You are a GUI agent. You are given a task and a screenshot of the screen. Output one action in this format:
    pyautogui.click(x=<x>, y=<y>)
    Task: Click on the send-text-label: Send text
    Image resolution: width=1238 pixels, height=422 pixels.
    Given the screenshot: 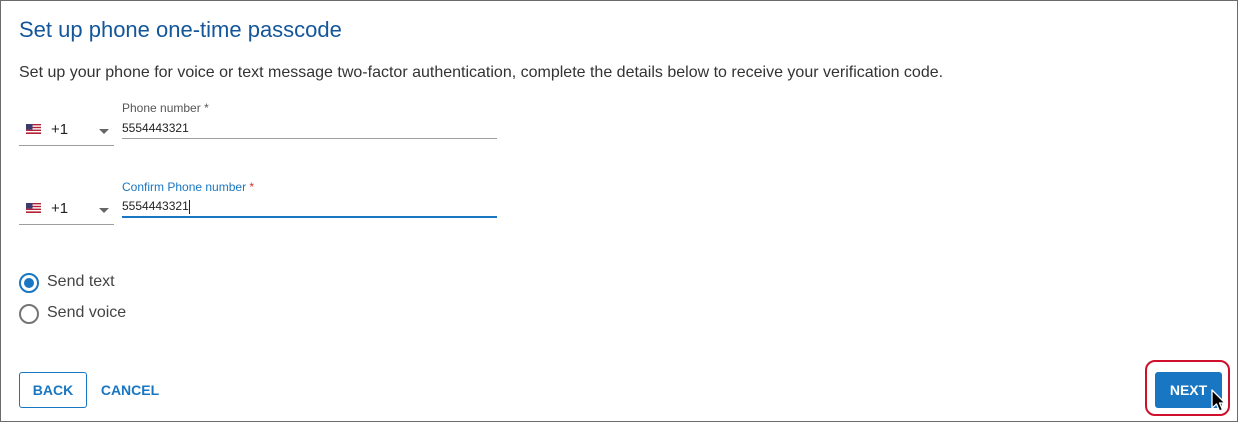 What is the action you would take?
    pyautogui.click(x=81, y=281)
    